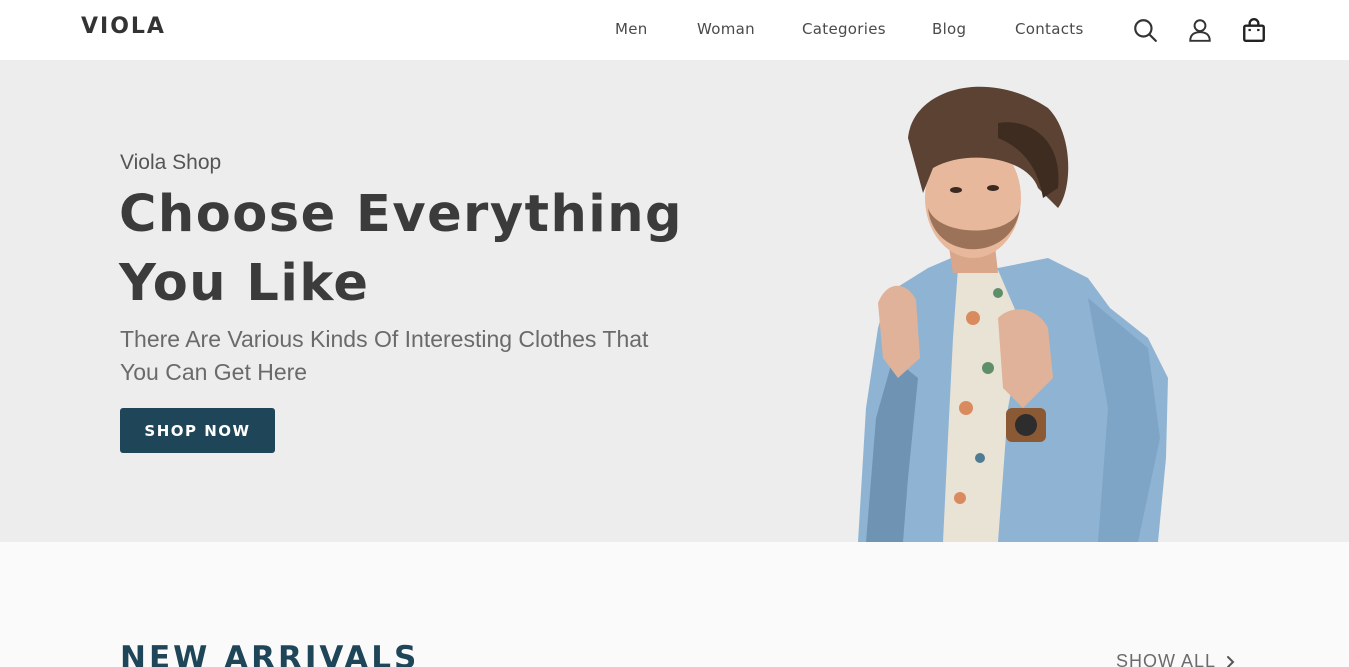  What do you see at coordinates (171, 162) in the screenshot?
I see `hero-eyebrow: Viola Shop` at bounding box center [171, 162].